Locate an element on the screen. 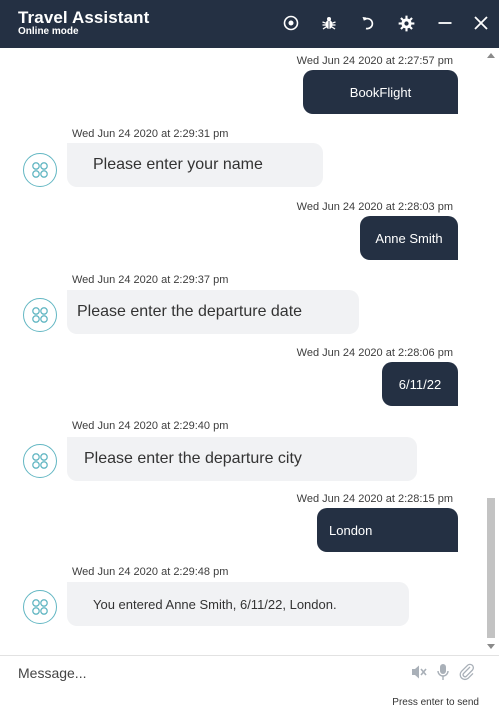  scroll-down-arrow is located at coordinates (491, 646).